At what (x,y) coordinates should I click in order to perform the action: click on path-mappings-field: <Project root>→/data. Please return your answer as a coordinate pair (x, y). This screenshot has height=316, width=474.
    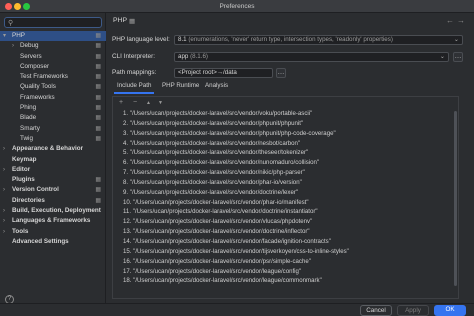
    Looking at the image, I should click on (223, 73).